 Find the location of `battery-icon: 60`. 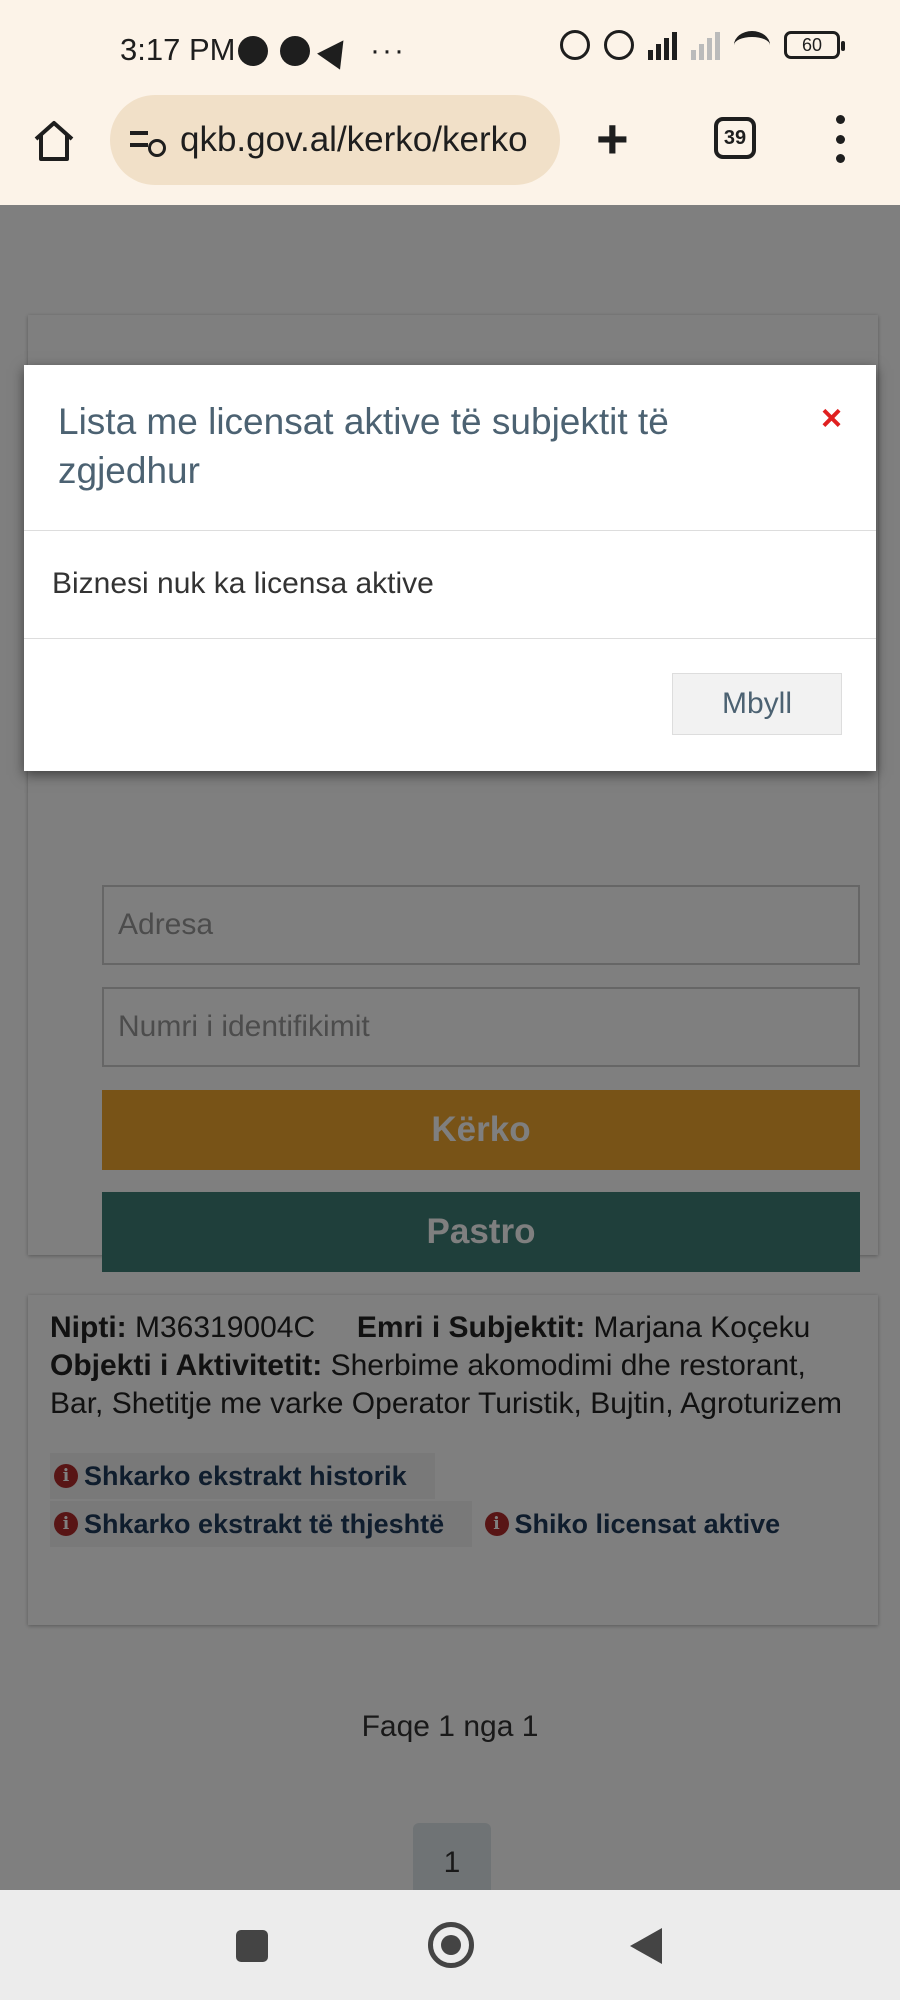

battery-icon: 60 is located at coordinates (814, 45).